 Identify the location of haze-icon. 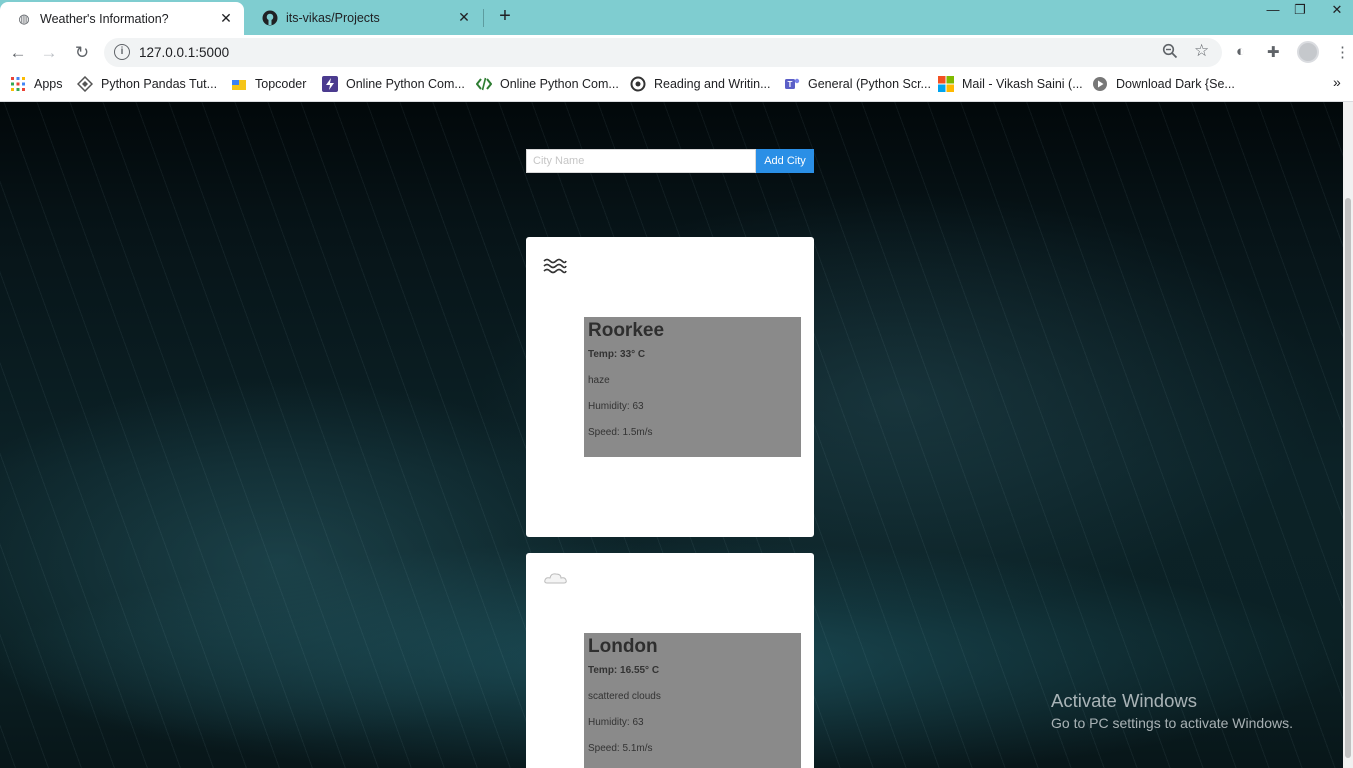
(555, 268).